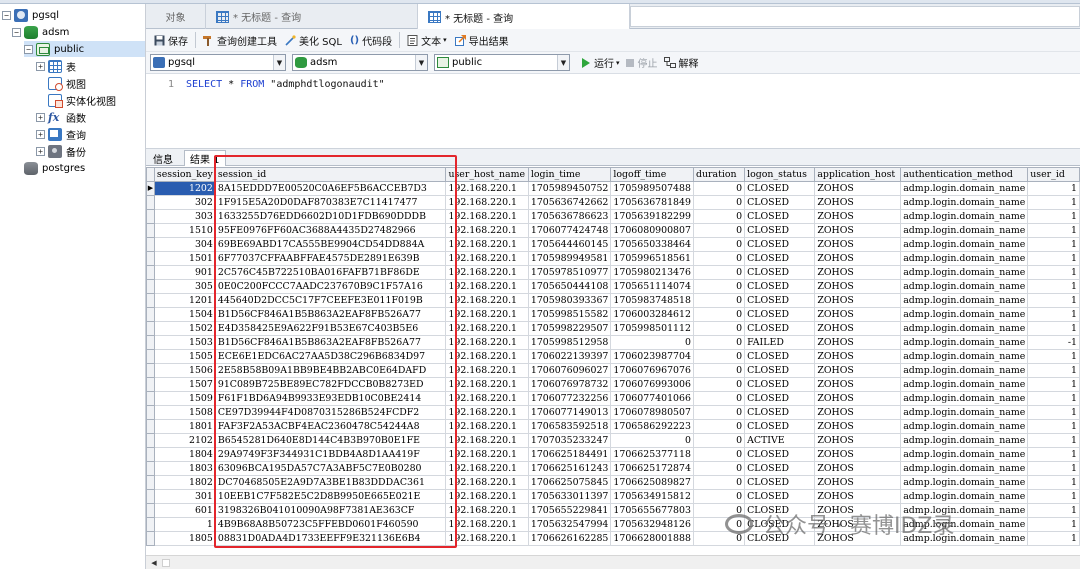 The width and height of the screenshot is (1080, 569). I want to click on cell-logoff-time: 1706003284612, so click(652, 314).